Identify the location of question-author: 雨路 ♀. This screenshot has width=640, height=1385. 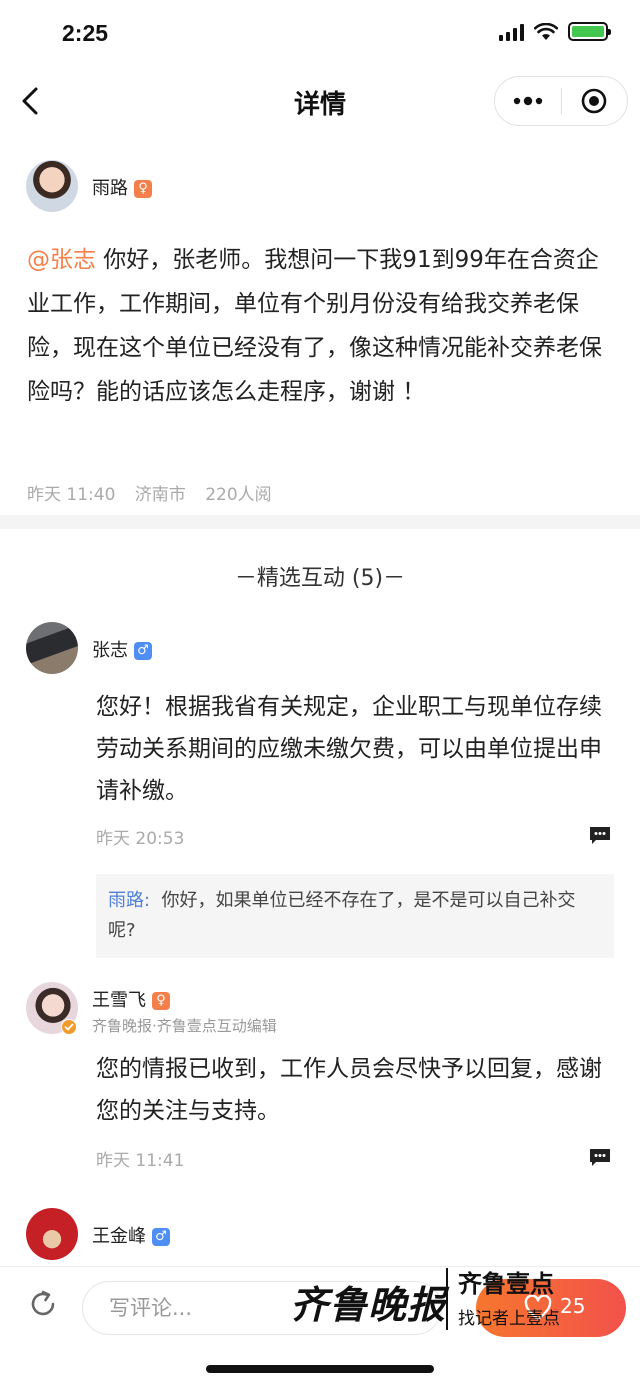
(122, 187).